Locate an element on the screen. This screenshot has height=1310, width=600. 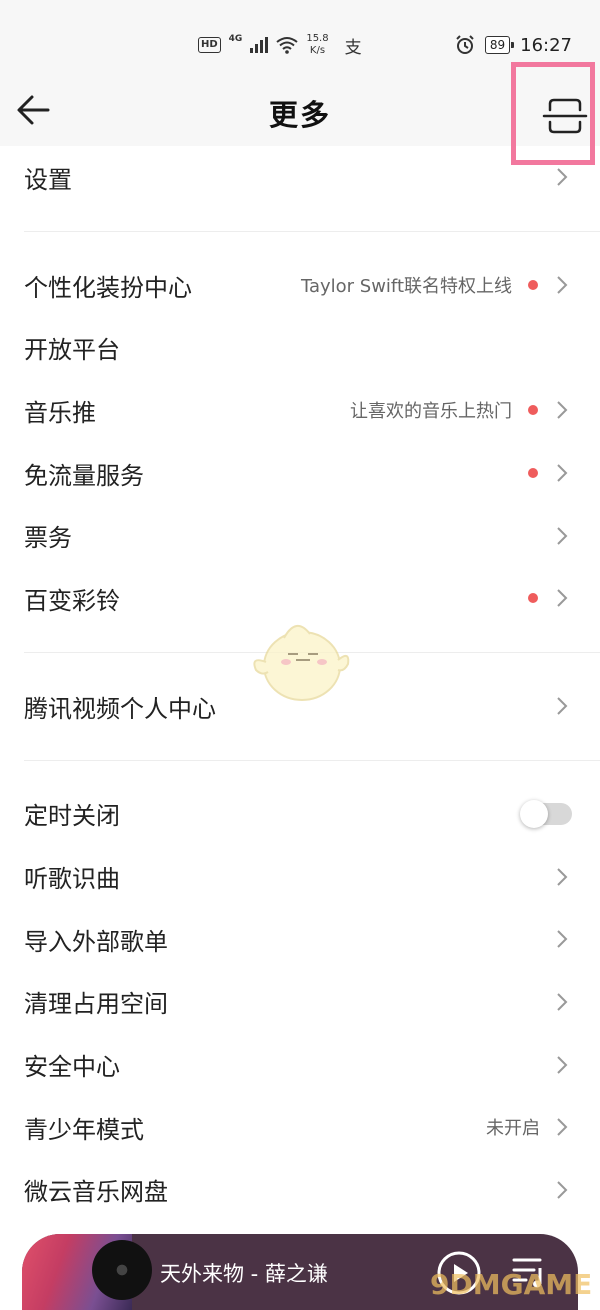
menu-item-label: 导入外部歌单 is located at coordinates (96, 941).